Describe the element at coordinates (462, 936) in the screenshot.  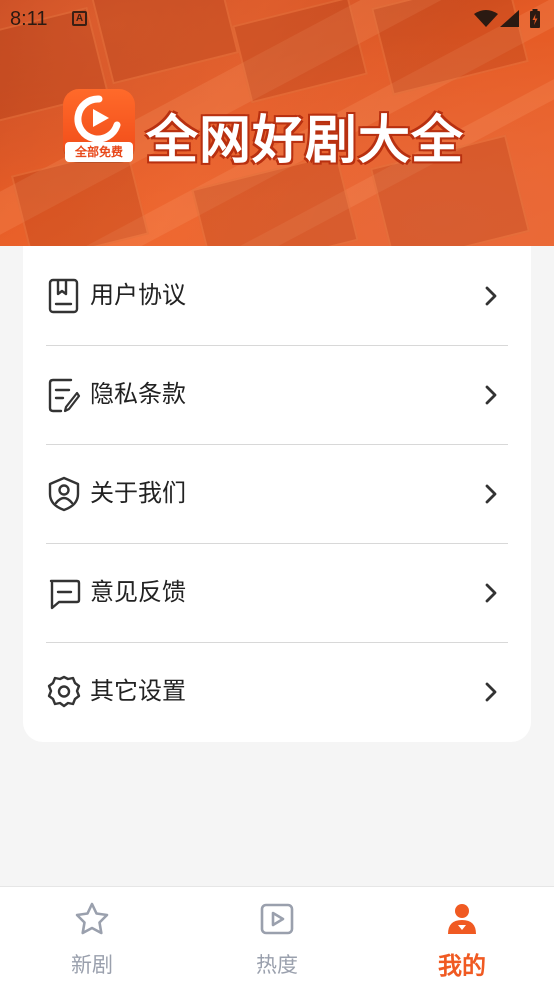
I see `tab-mine: 我的` at that location.